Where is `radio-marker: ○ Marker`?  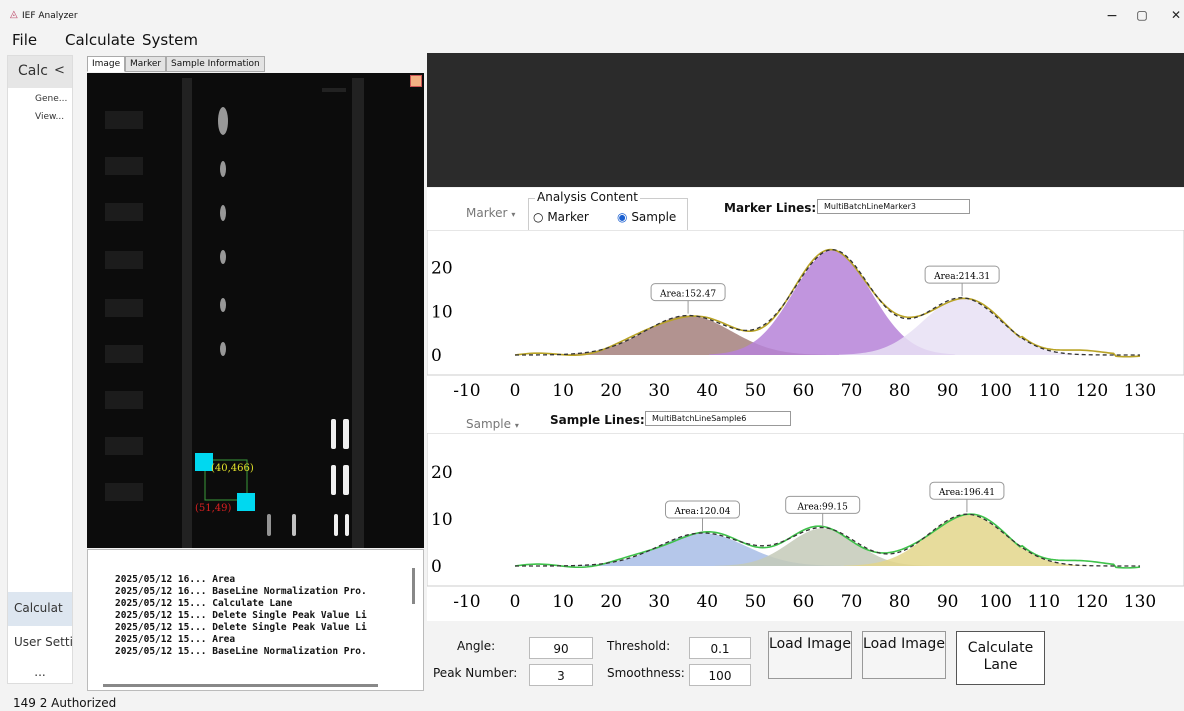 radio-marker: ○ Marker is located at coordinates (561, 217).